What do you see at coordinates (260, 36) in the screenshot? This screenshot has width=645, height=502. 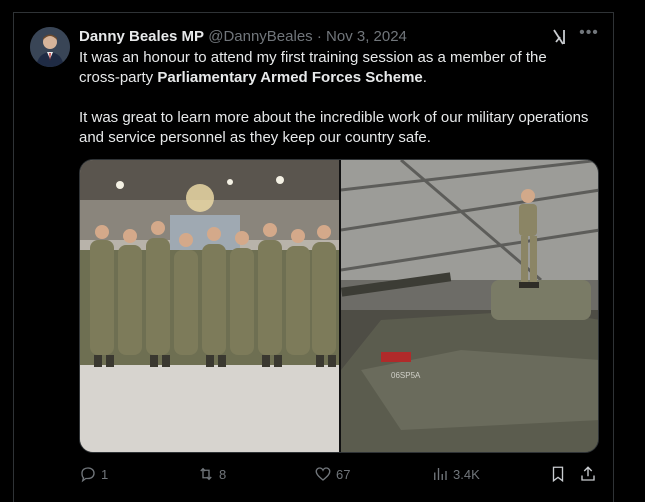 I see `author-handle: @DannyBeales` at bounding box center [260, 36].